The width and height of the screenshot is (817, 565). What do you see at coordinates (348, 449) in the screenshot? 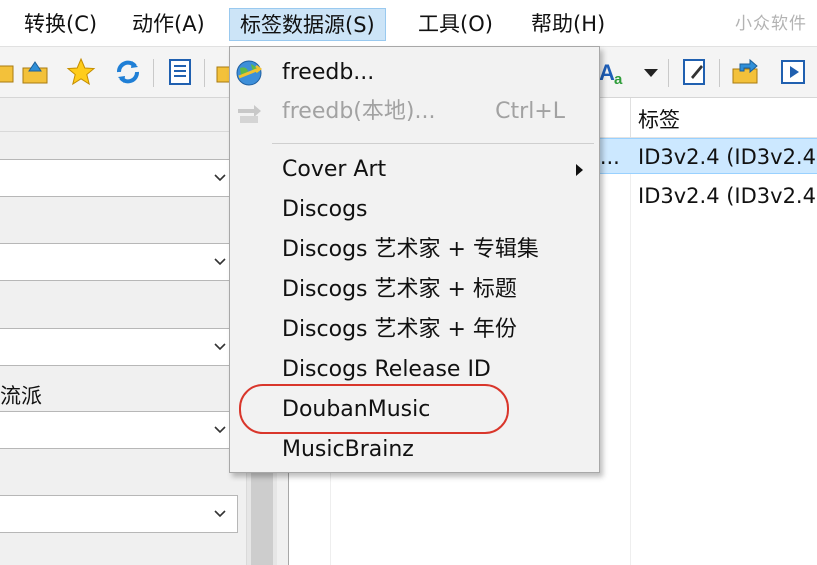
I see `menu-item-label: MusicBrainz` at bounding box center [348, 449].